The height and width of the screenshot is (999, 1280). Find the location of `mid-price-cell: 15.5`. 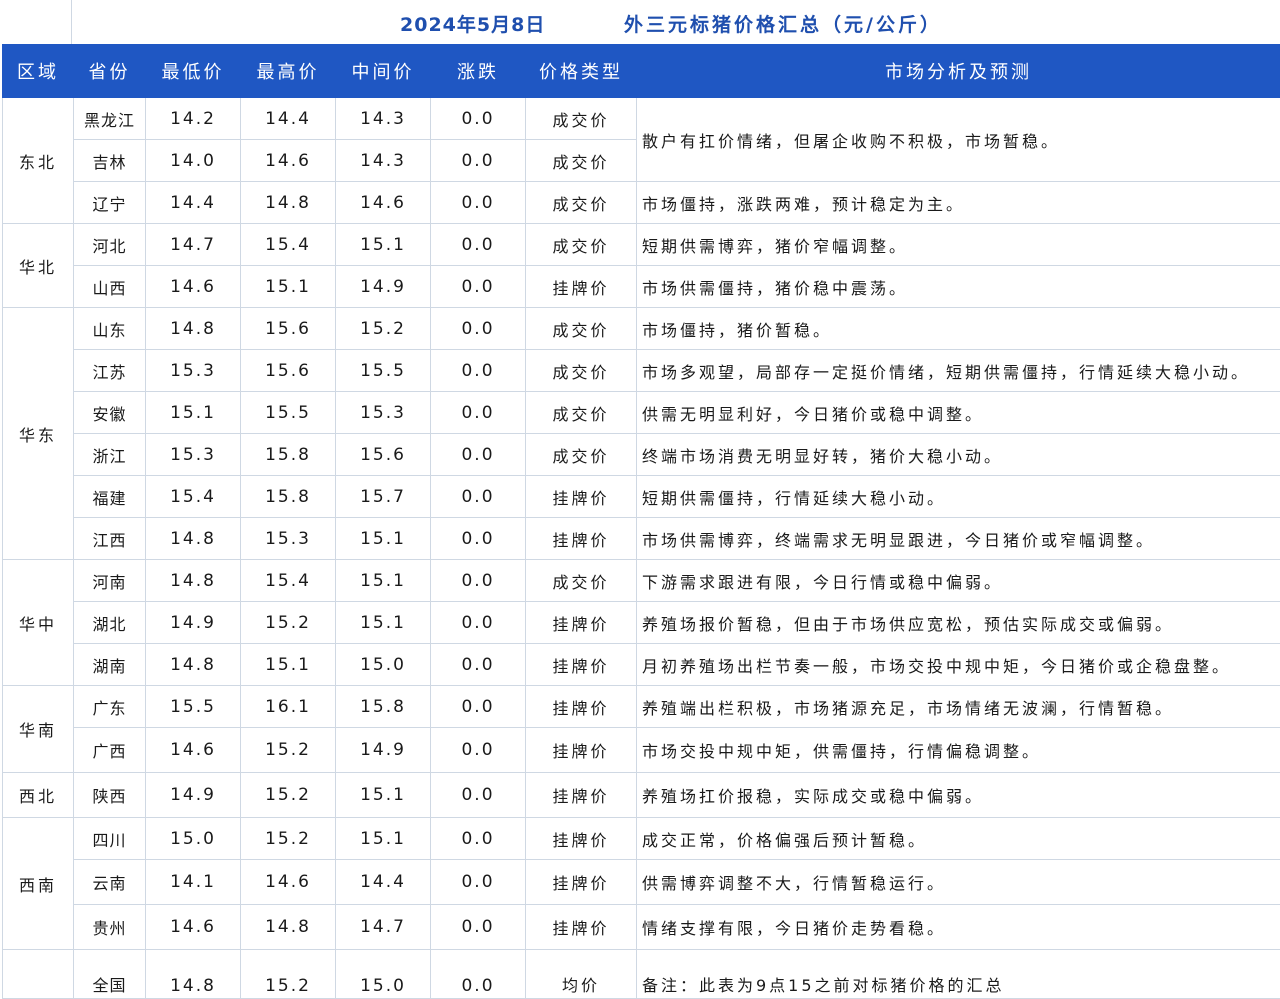

mid-price-cell: 15.5 is located at coordinates (383, 371).